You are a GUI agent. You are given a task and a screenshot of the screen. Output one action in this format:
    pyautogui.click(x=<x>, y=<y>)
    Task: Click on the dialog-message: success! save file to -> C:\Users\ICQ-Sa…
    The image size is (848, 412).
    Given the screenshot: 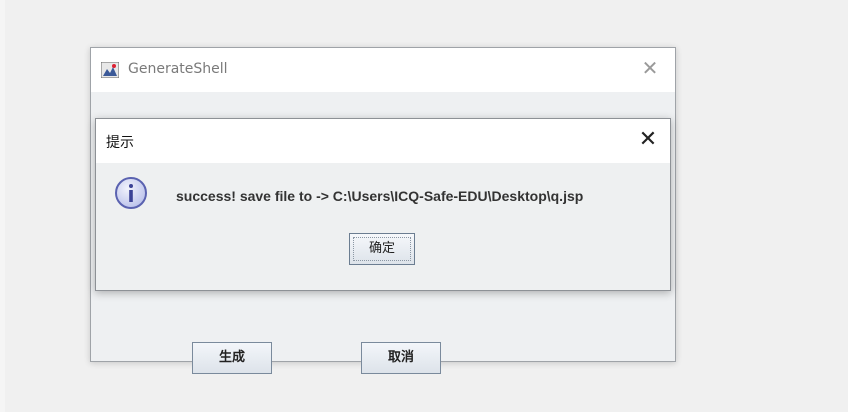 What is the action you would take?
    pyautogui.click(x=380, y=196)
    